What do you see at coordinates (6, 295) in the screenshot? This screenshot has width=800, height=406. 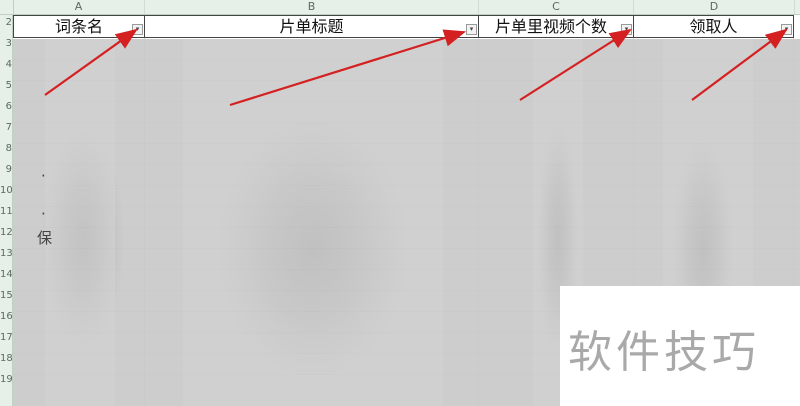 I see `row-number: 15` at bounding box center [6, 295].